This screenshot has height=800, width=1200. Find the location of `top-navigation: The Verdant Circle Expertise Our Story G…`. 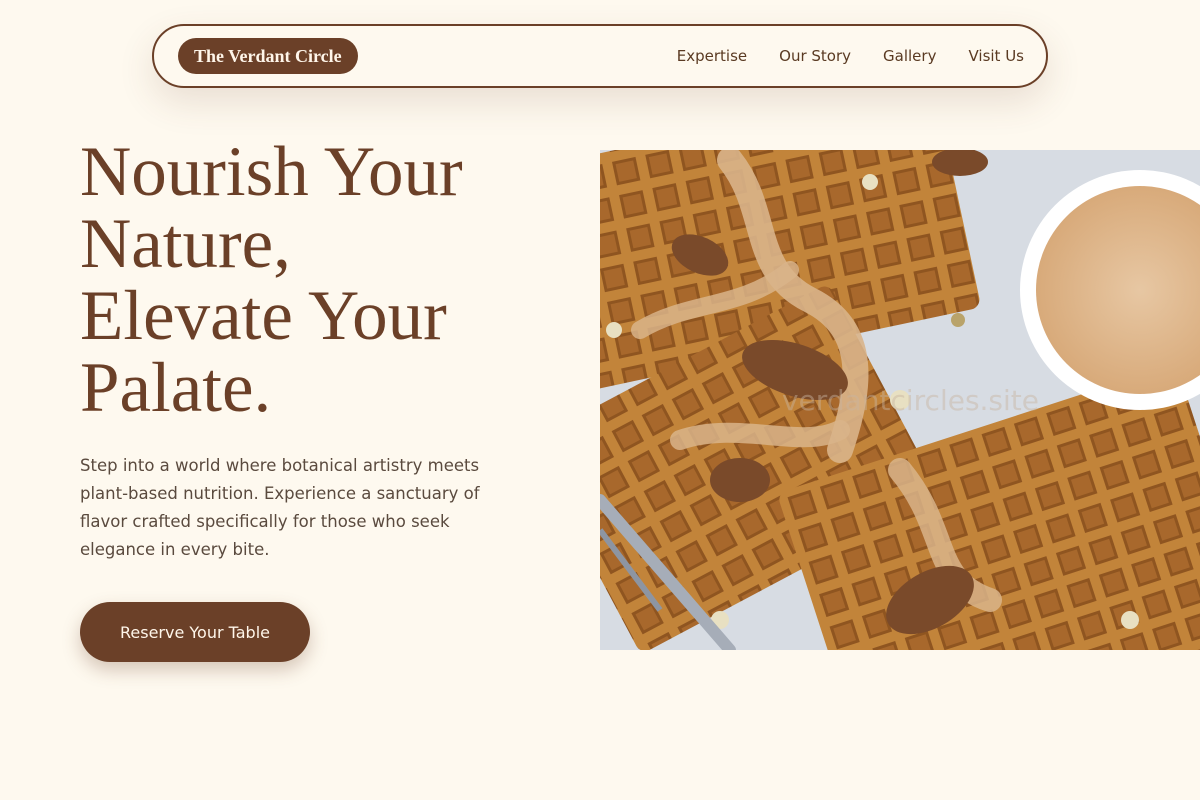

top-navigation: The Verdant Circle Expertise Our Story G… is located at coordinates (600, 56).